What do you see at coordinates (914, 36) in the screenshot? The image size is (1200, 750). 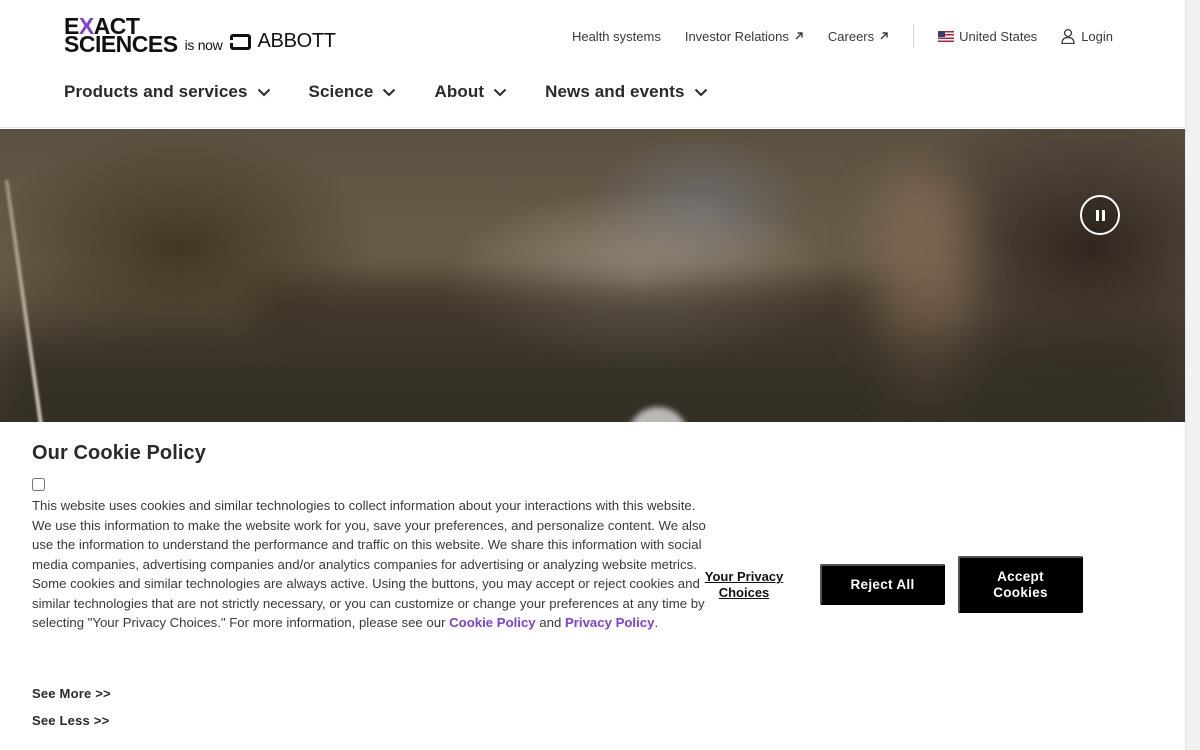 I see `utility-divider` at bounding box center [914, 36].